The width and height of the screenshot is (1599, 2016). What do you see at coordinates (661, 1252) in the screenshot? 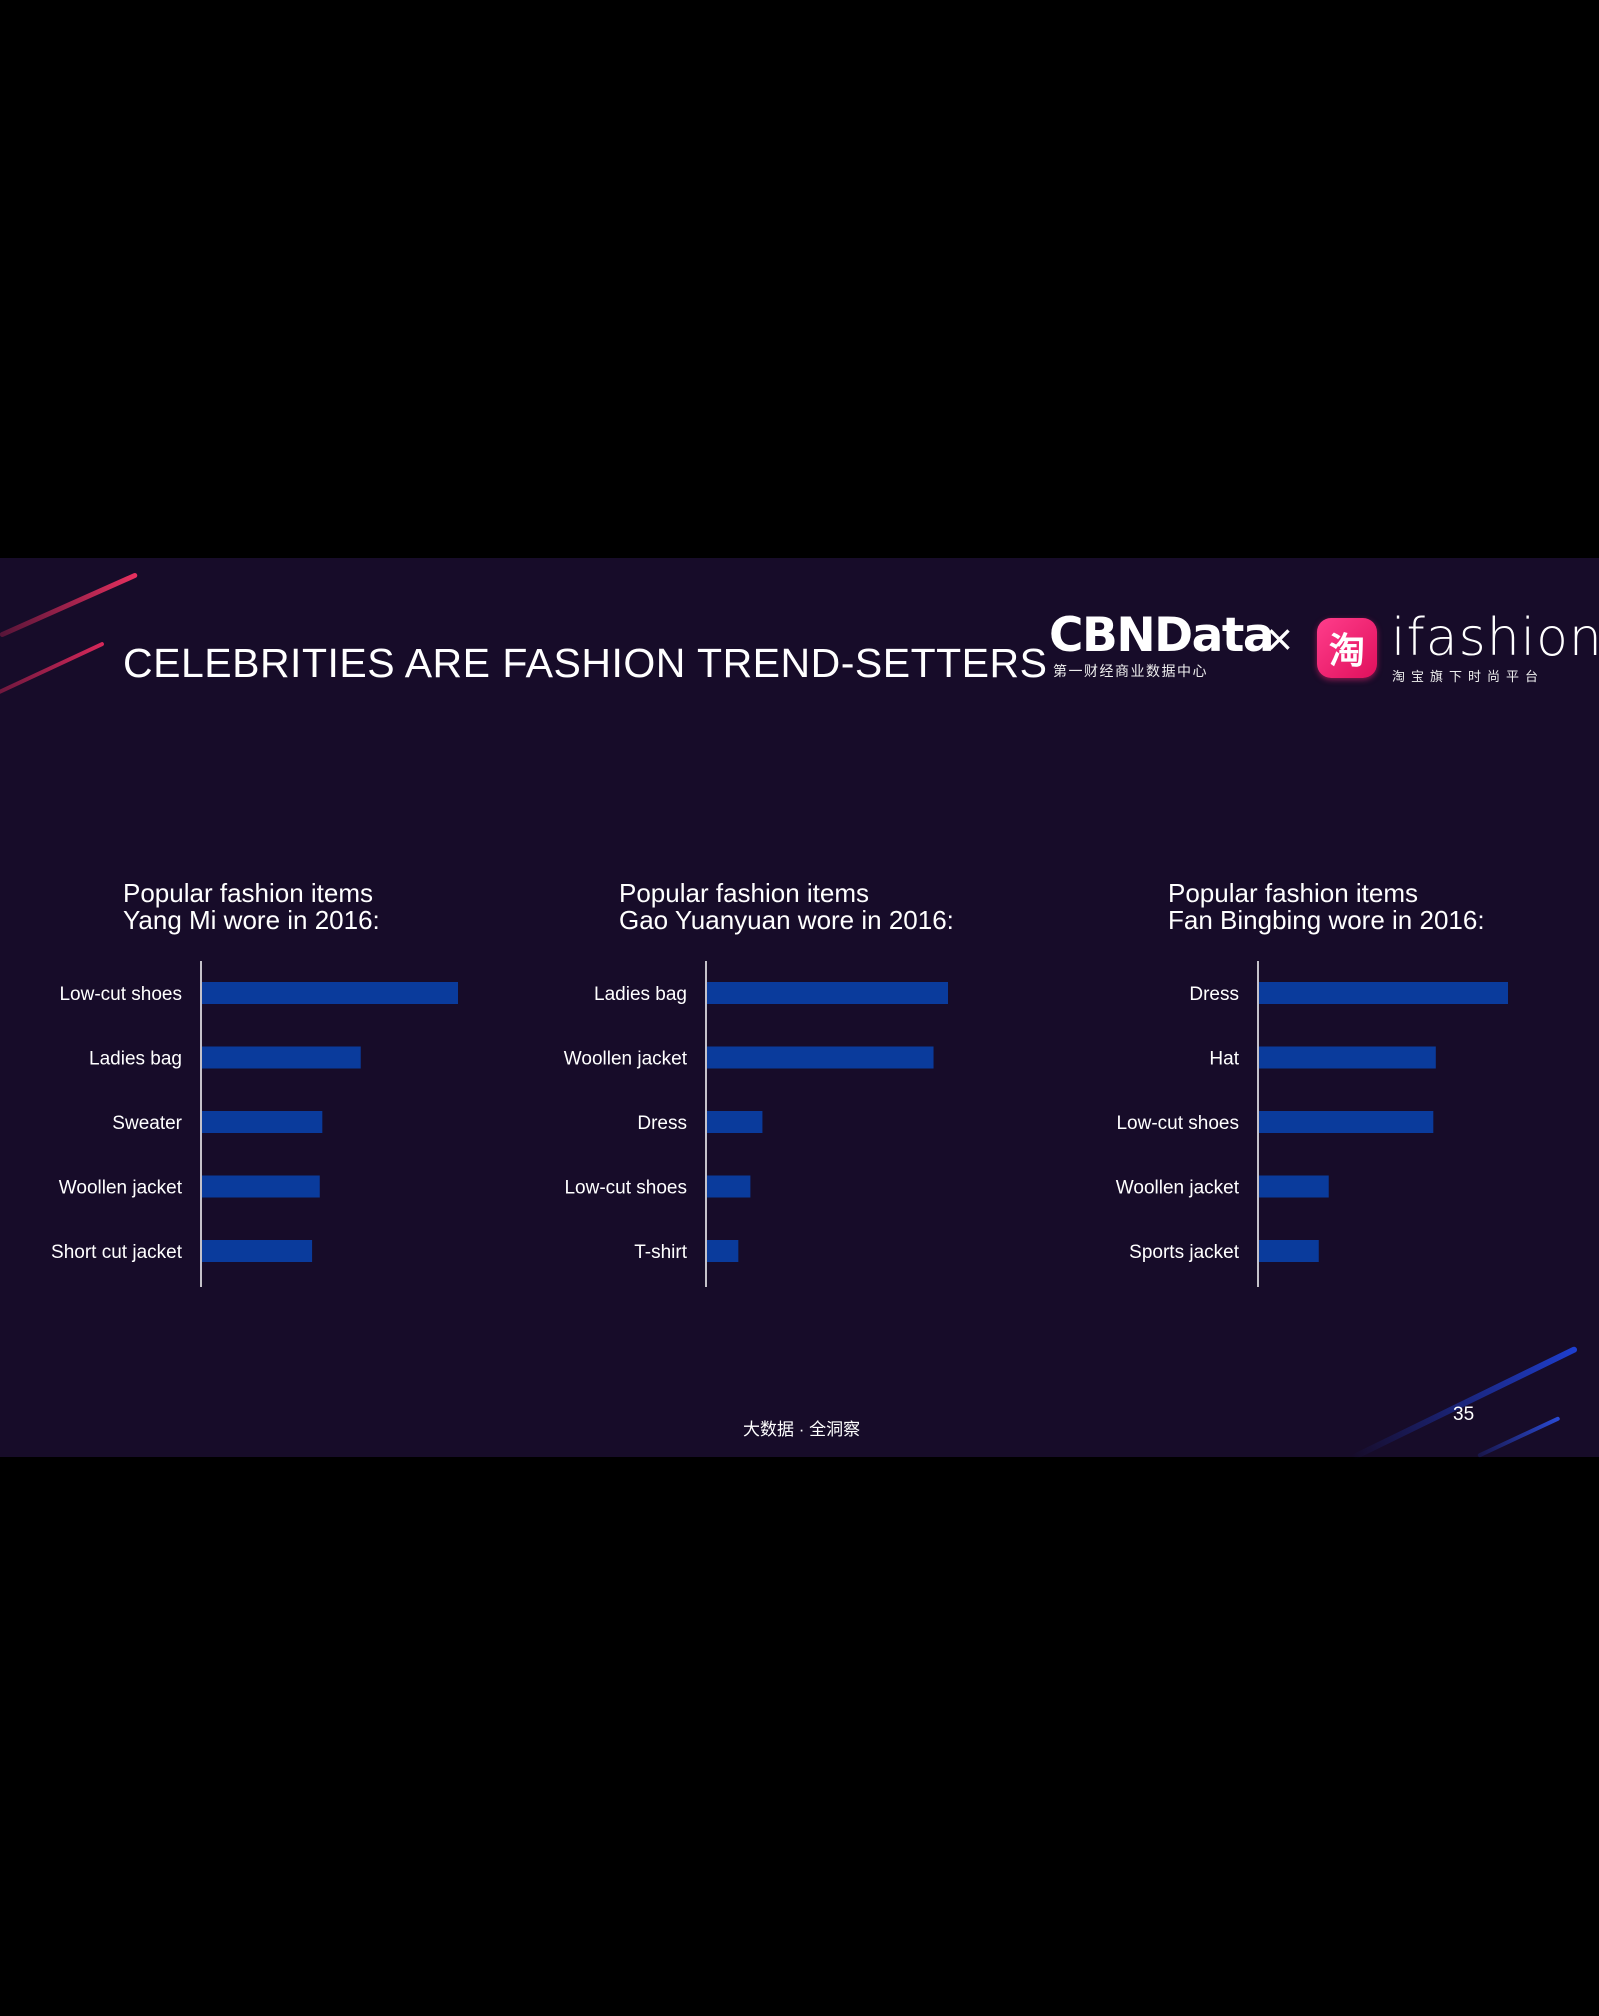
I see `category-label: T-shirt` at bounding box center [661, 1252].